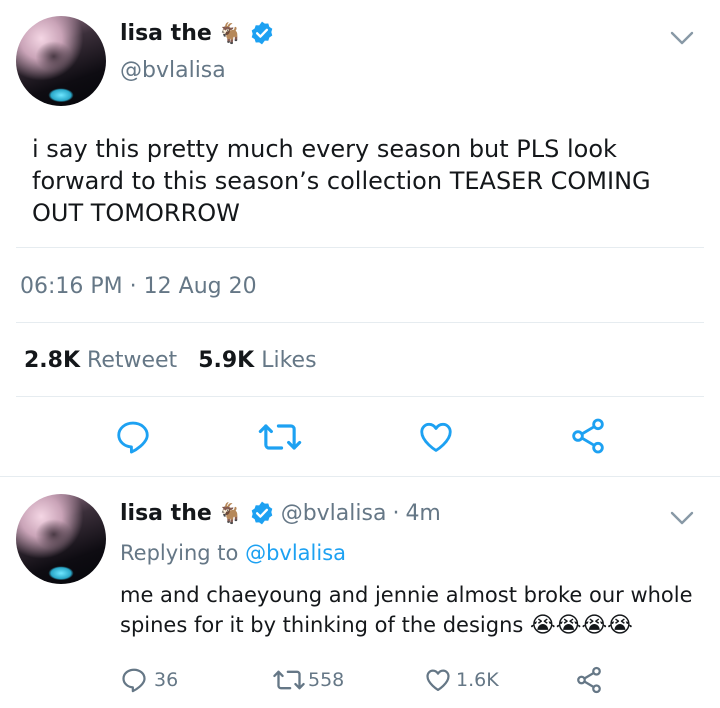 This screenshot has height=708, width=720. I want to click on reply-like-count: 1.6K, so click(477, 680).